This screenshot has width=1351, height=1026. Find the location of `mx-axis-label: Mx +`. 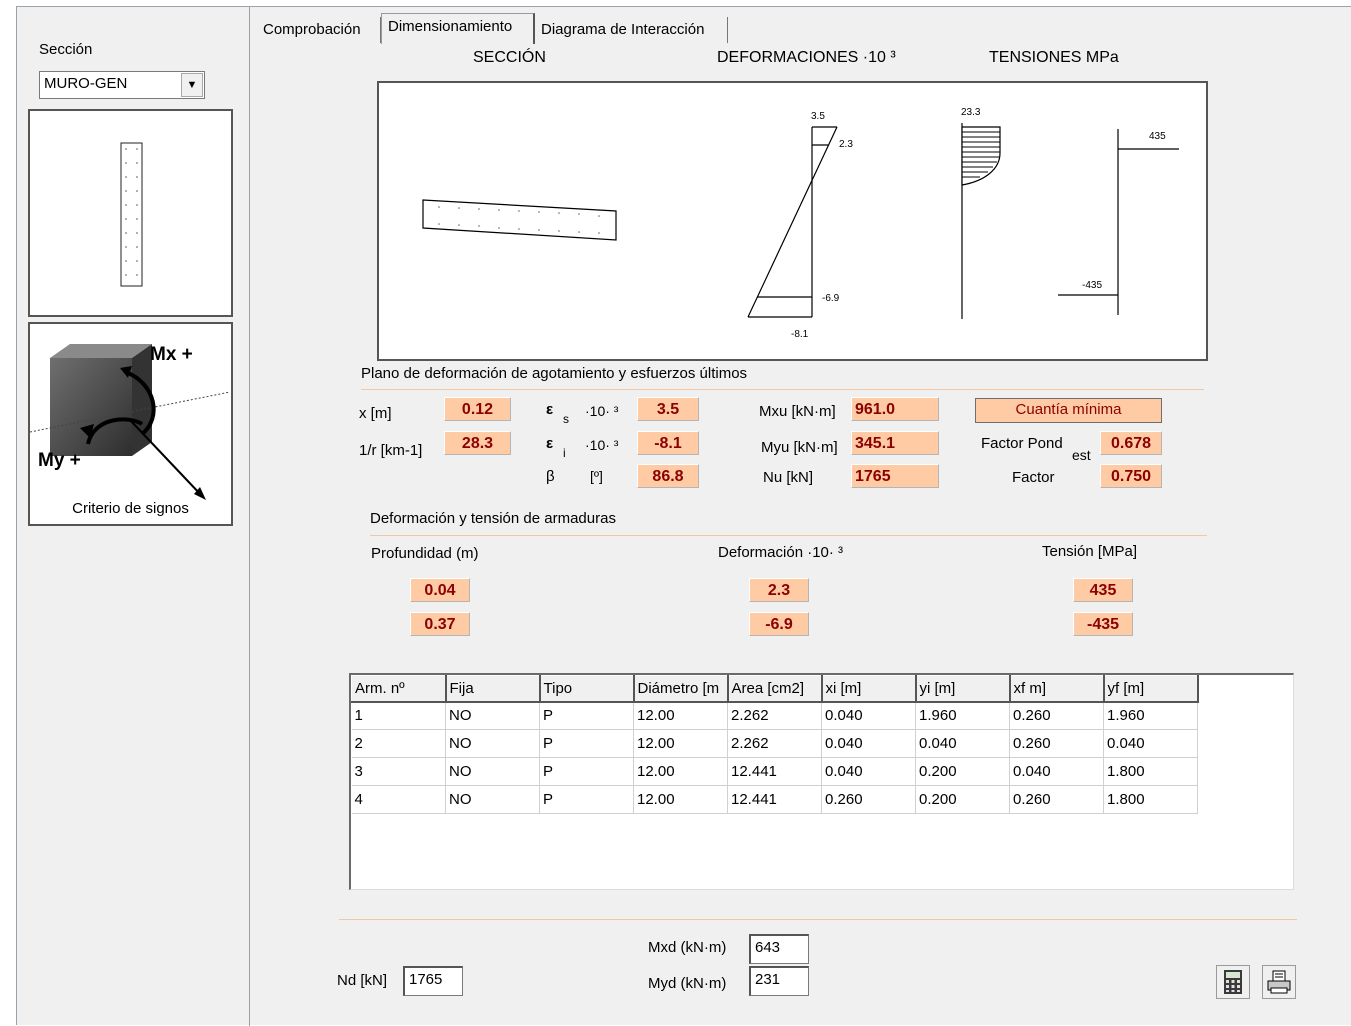

mx-axis-label: Mx + is located at coordinates (171, 354).